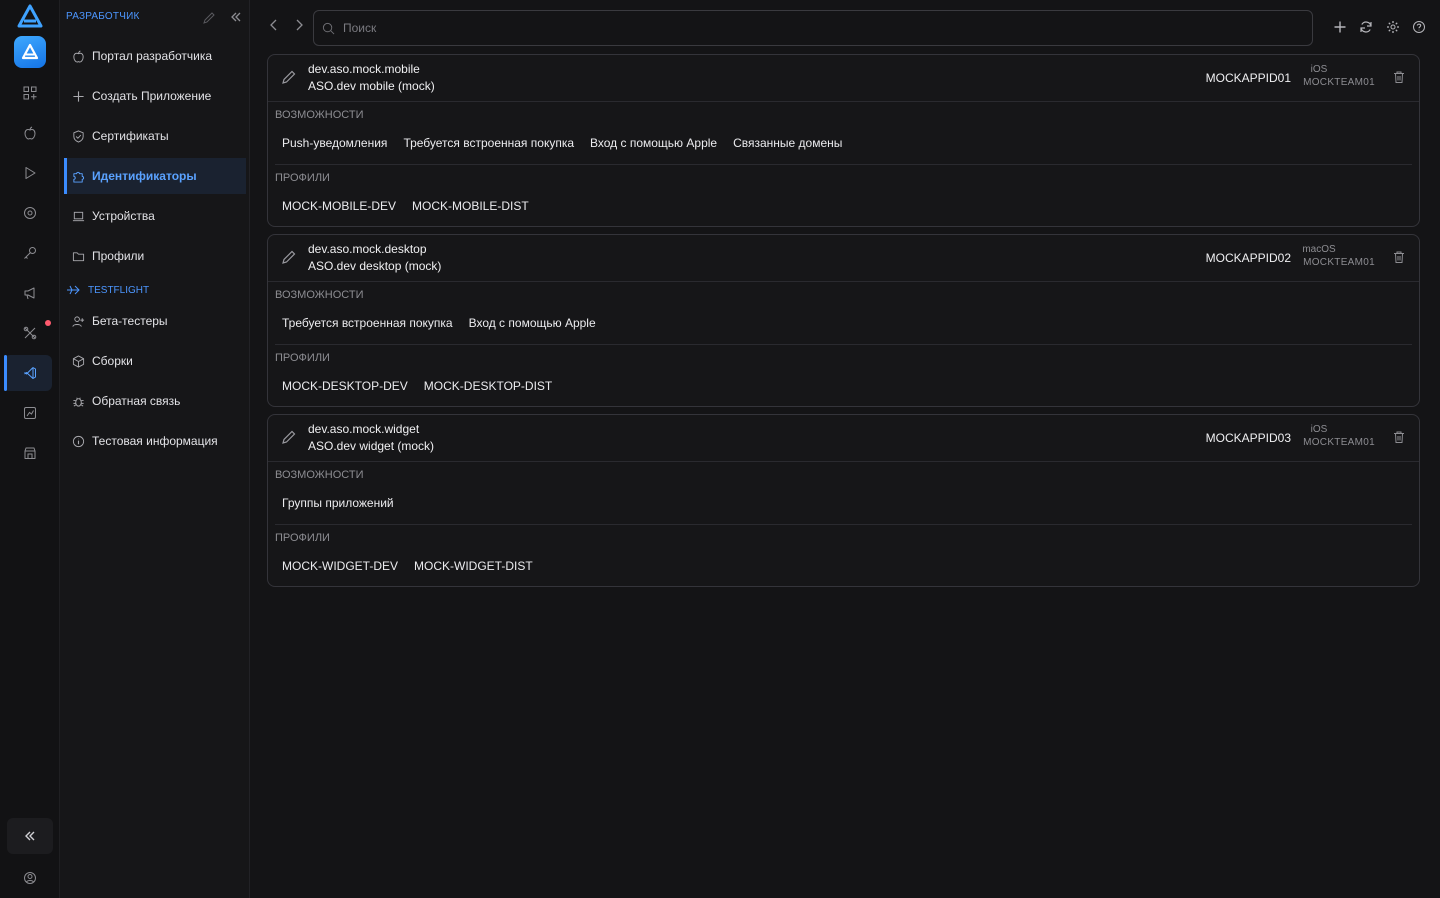  Describe the element at coordinates (78, 96) in the screenshot. I see `plus-icon` at that location.